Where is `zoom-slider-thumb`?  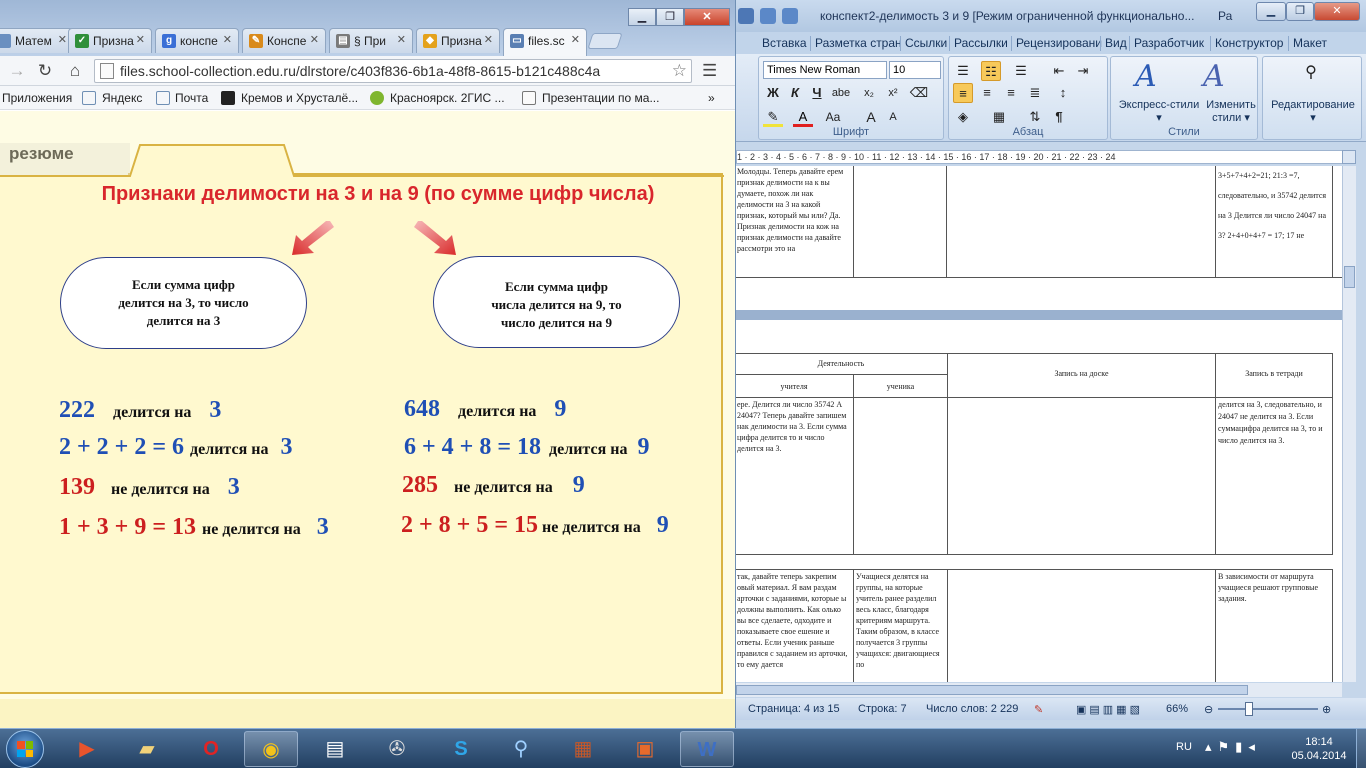 zoom-slider-thumb is located at coordinates (1249, 709).